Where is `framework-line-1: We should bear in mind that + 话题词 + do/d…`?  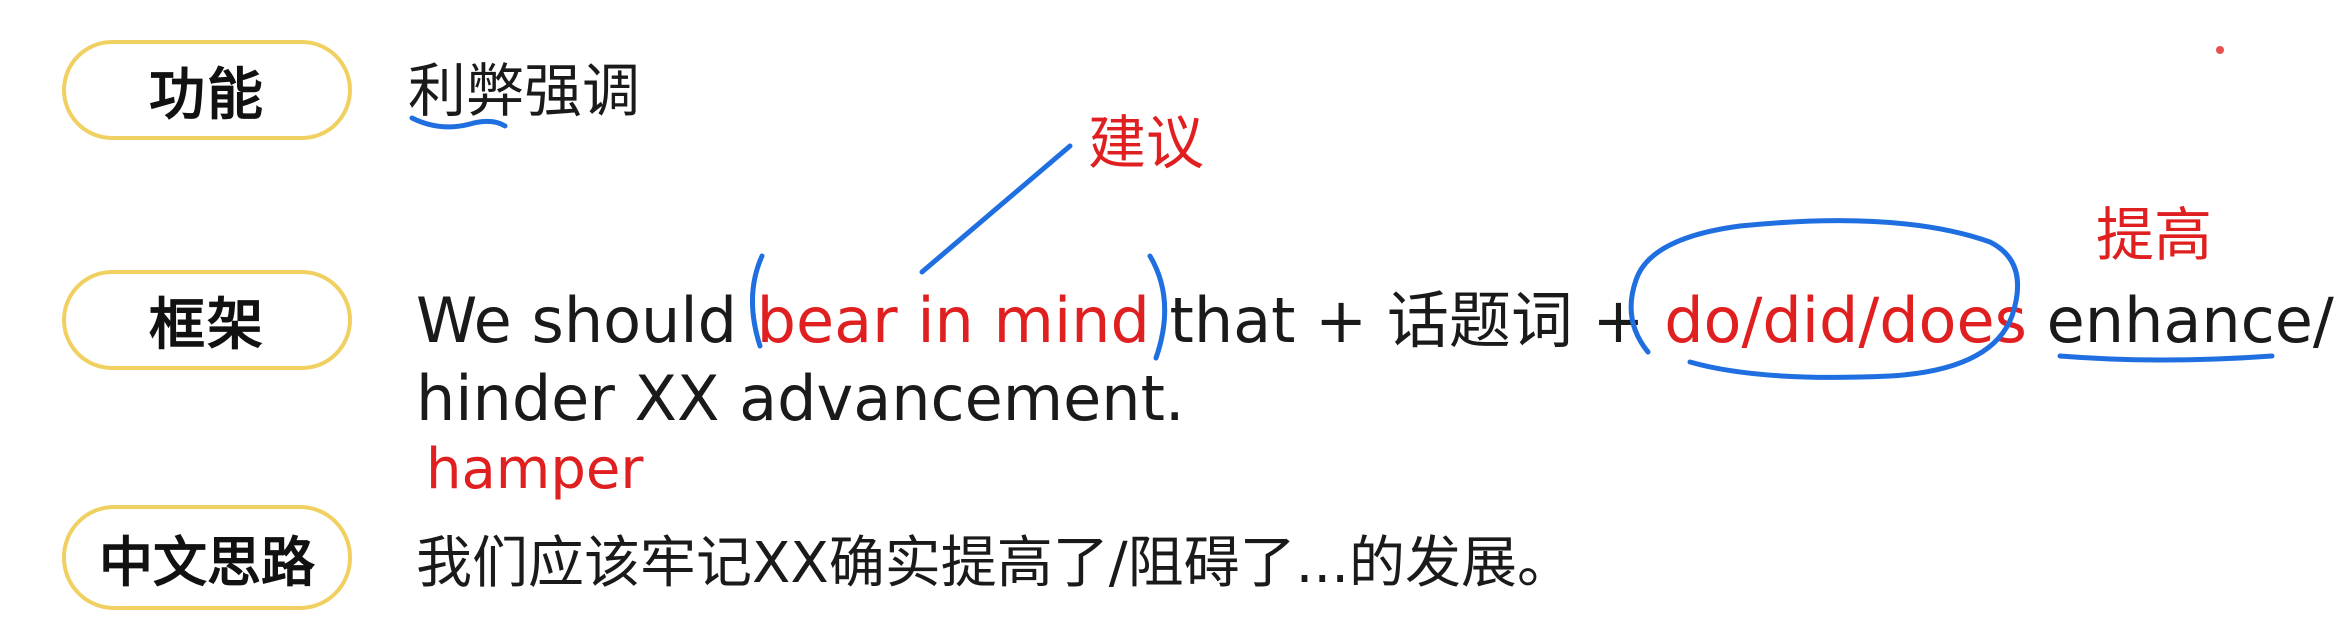
framework-line-1: We should bear in mind that + 话题词 + do/d… is located at coordinates (1375, 321).